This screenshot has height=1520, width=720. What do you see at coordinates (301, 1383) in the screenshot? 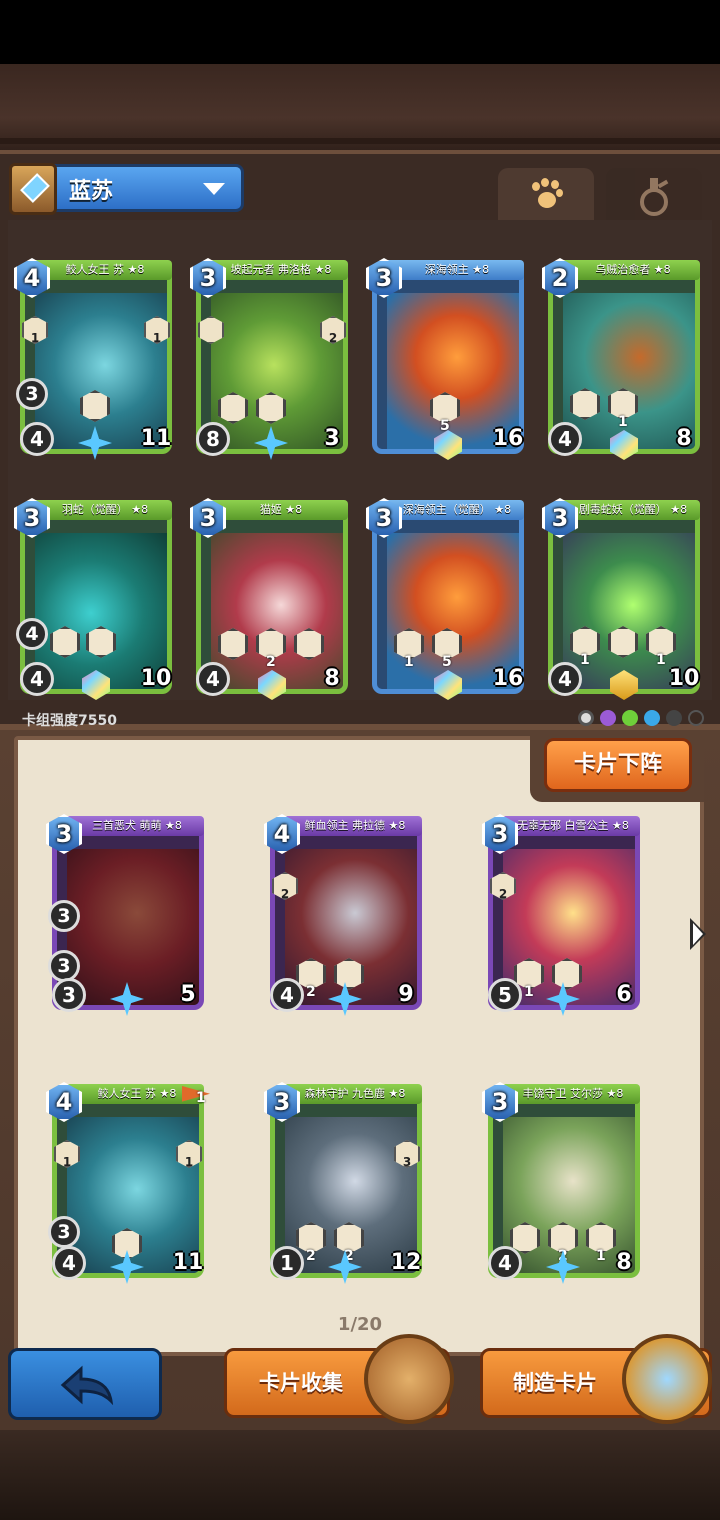
I see `card-collection-label: 卡片收集` at bounding box center [301, 1383].